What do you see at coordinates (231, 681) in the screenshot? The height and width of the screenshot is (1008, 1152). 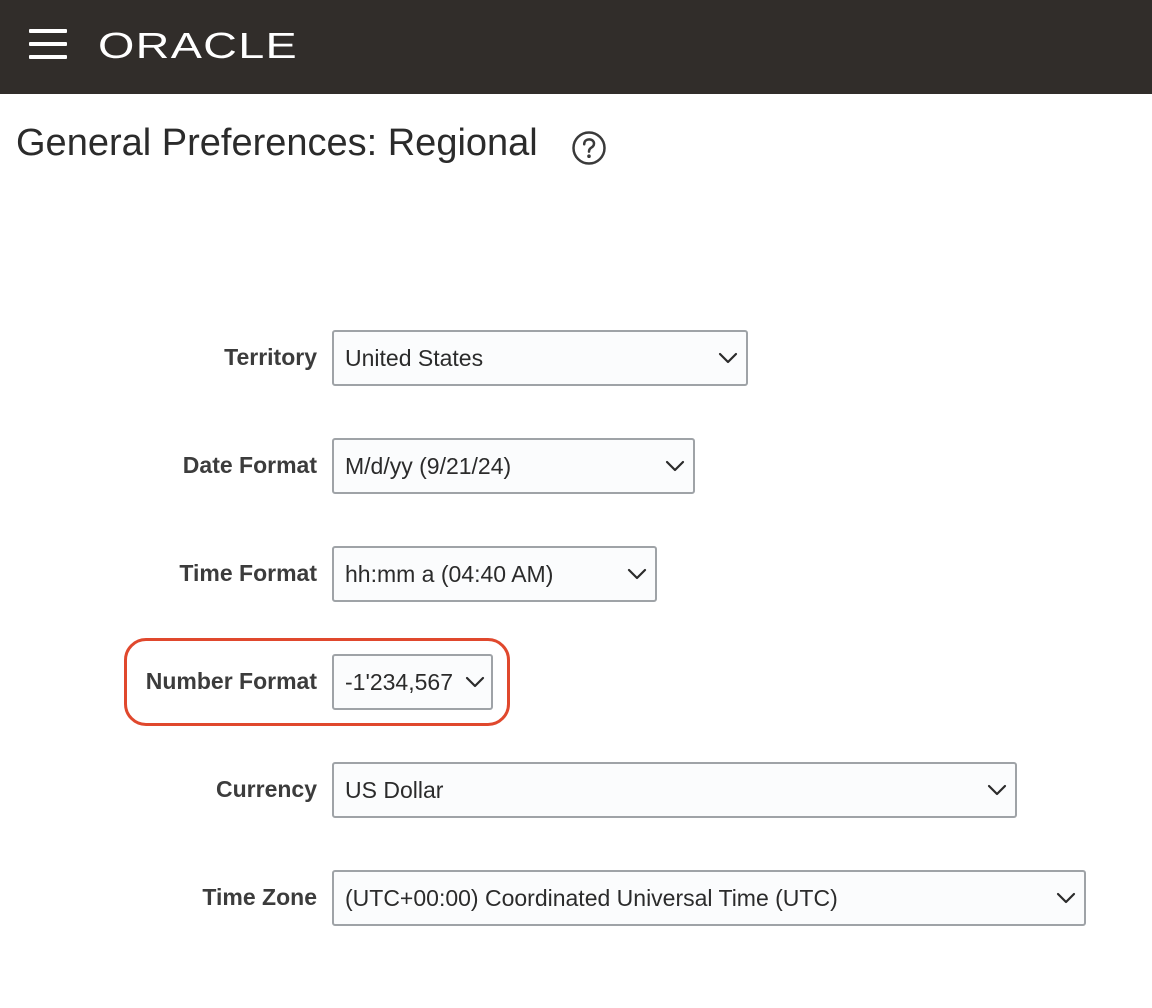 I see `number-format-label: Number Format` at bounding box center [231, 681].